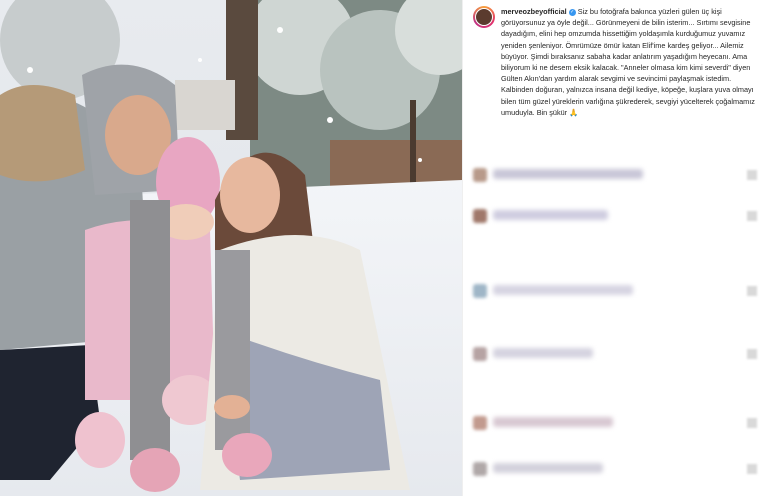  I want to click on author-username: merveozbeyofficial, so click(534, 11).